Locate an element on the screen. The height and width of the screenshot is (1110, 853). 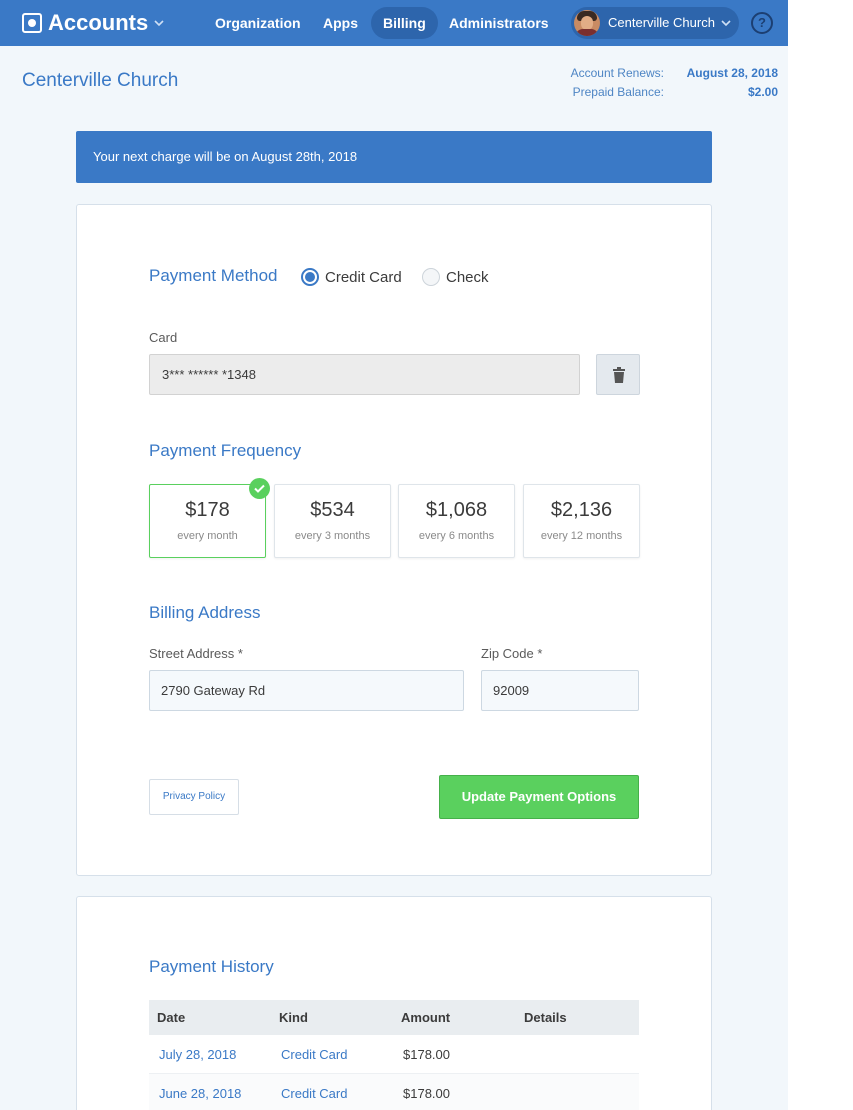
nav-administrators: Administrators is located at coordinates (499, 23).